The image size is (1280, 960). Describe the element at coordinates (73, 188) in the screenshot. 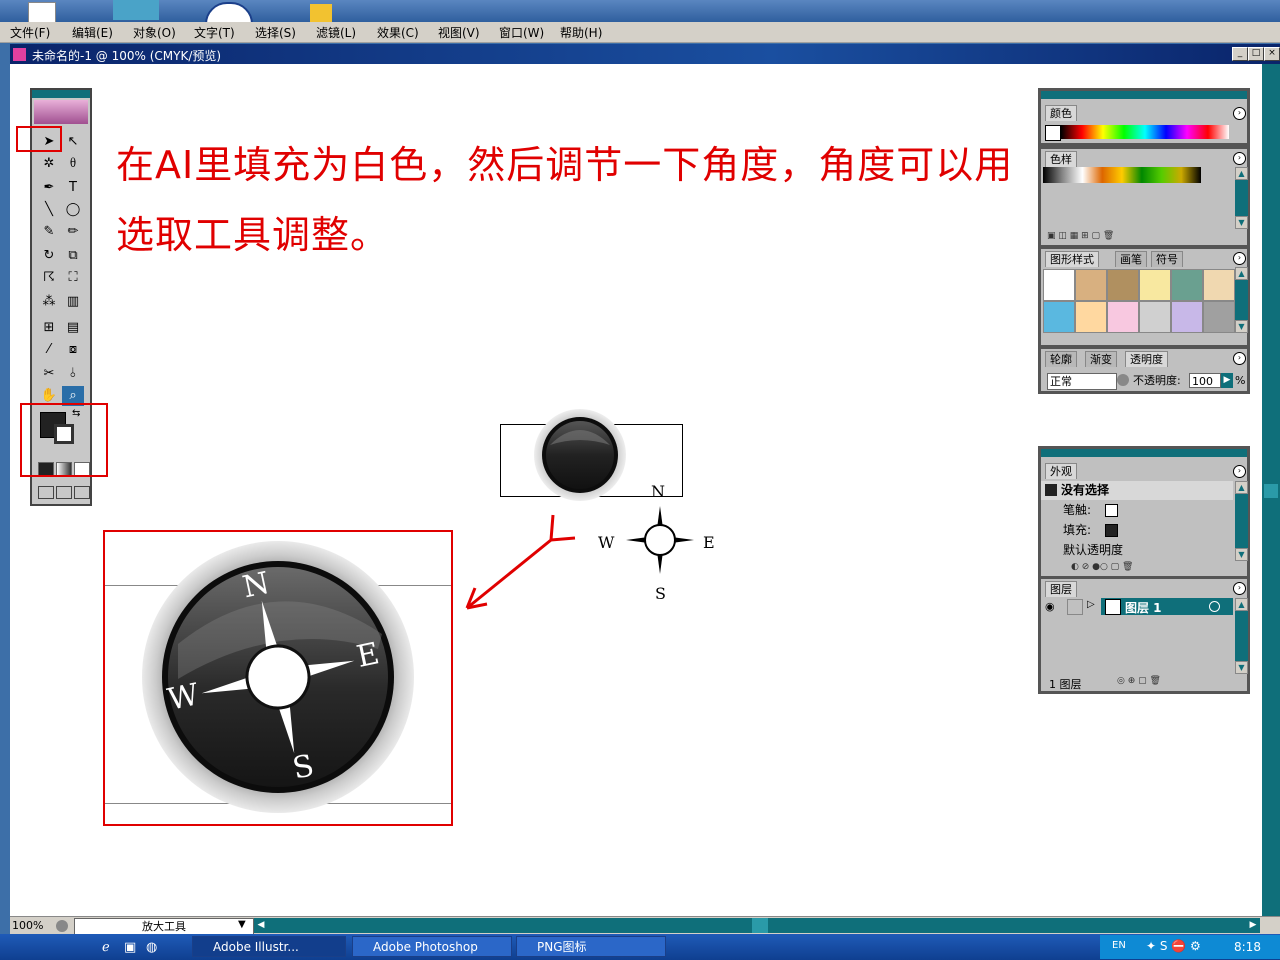

I see `type-tool-icon: T` at that location.